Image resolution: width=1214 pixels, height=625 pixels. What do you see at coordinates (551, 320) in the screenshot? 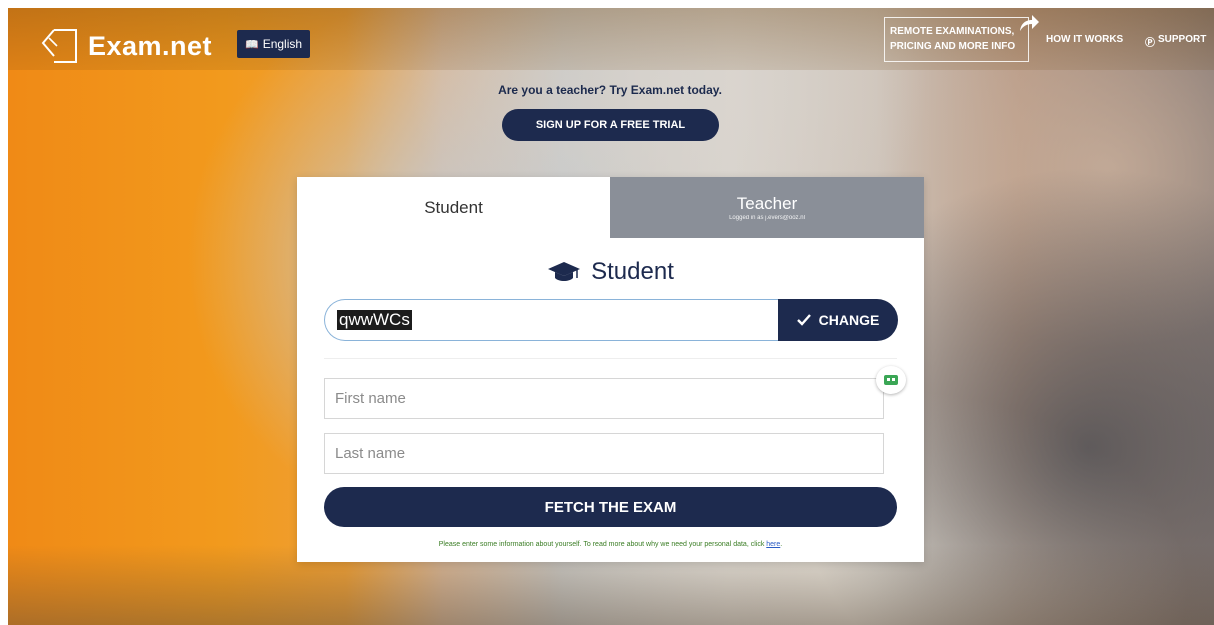
I see `exam-code-input: qwwWCs` at bounding box center [551, 320].